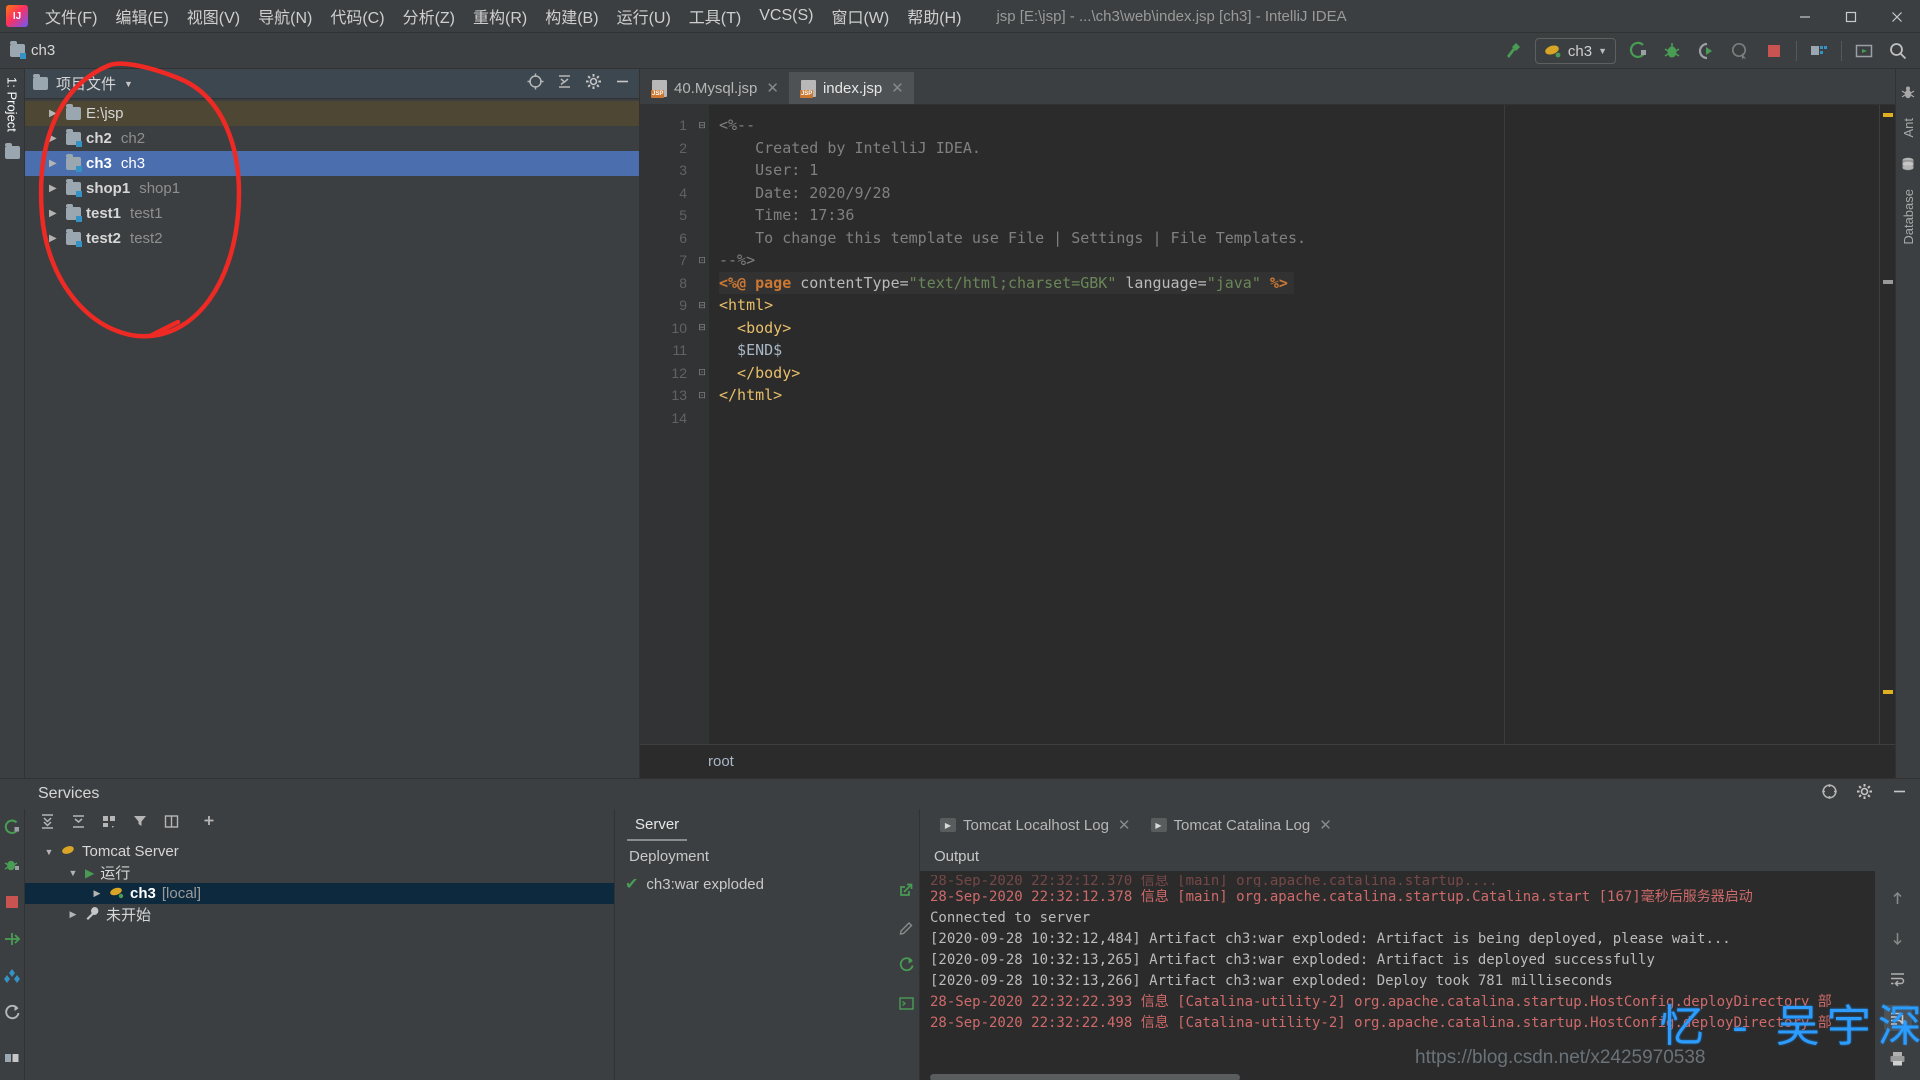  Describe the element at coordinates (1740, 51) in the screenshot. I see `profile-icon` at that location.